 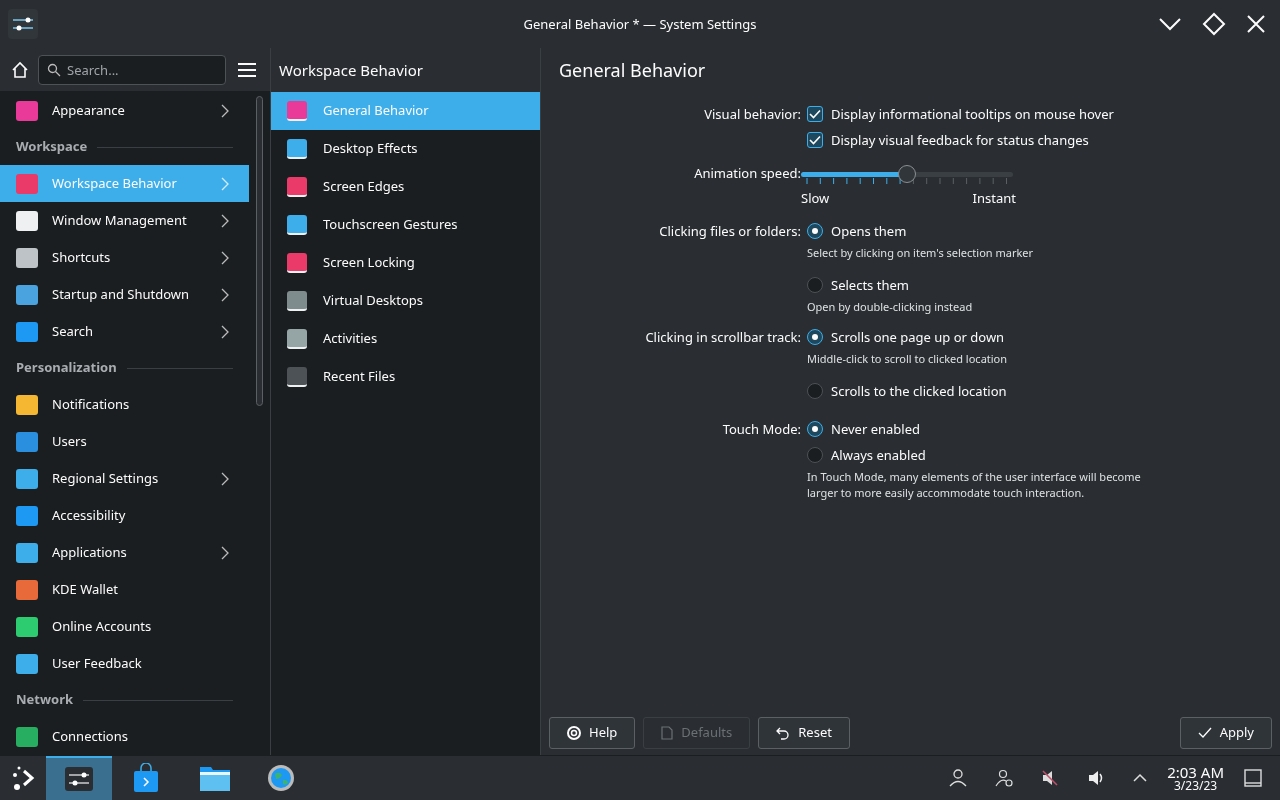 I want to click on sidebar-item: Startup and Shutdown, so click(x=124, y=294).